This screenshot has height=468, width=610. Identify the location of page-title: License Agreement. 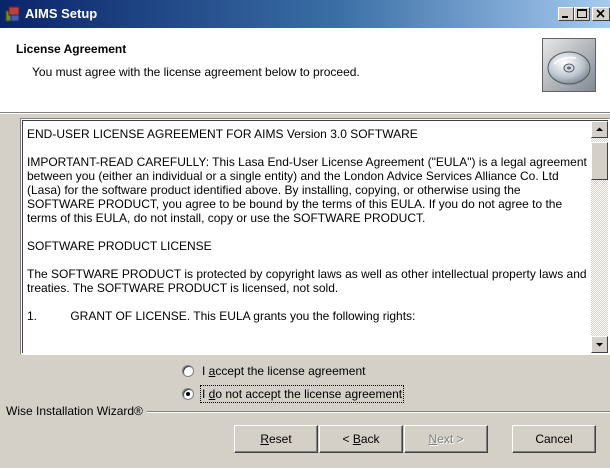
(71, 49).